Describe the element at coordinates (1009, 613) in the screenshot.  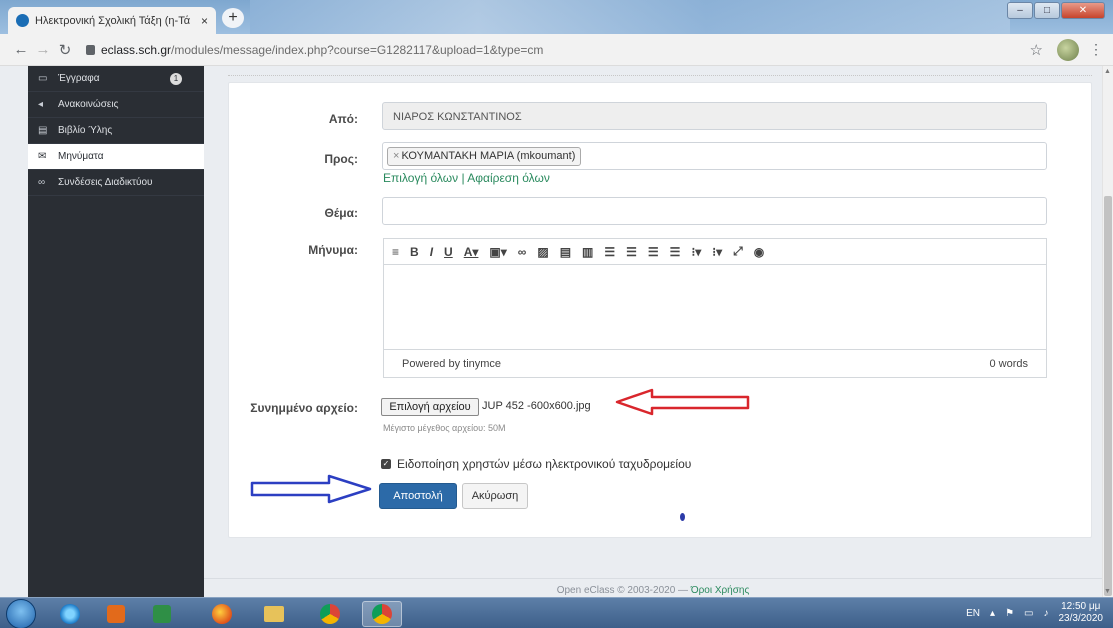
I see `flag-icon: ⚑` at that location.